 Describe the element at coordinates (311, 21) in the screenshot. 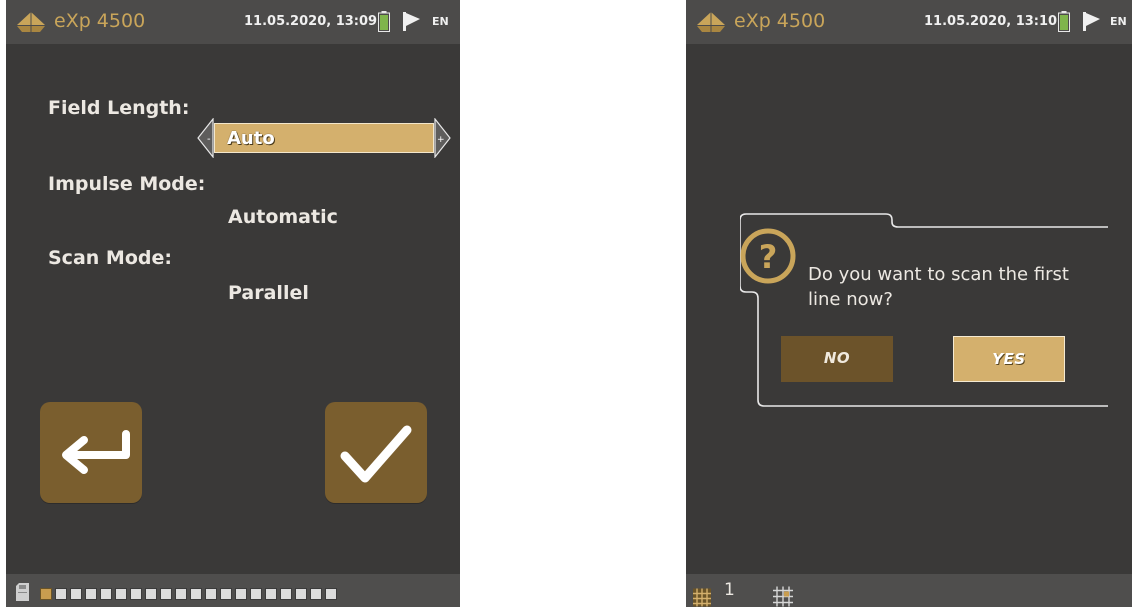

I see `datetime: 11.05.2020, 13:09` at that location.